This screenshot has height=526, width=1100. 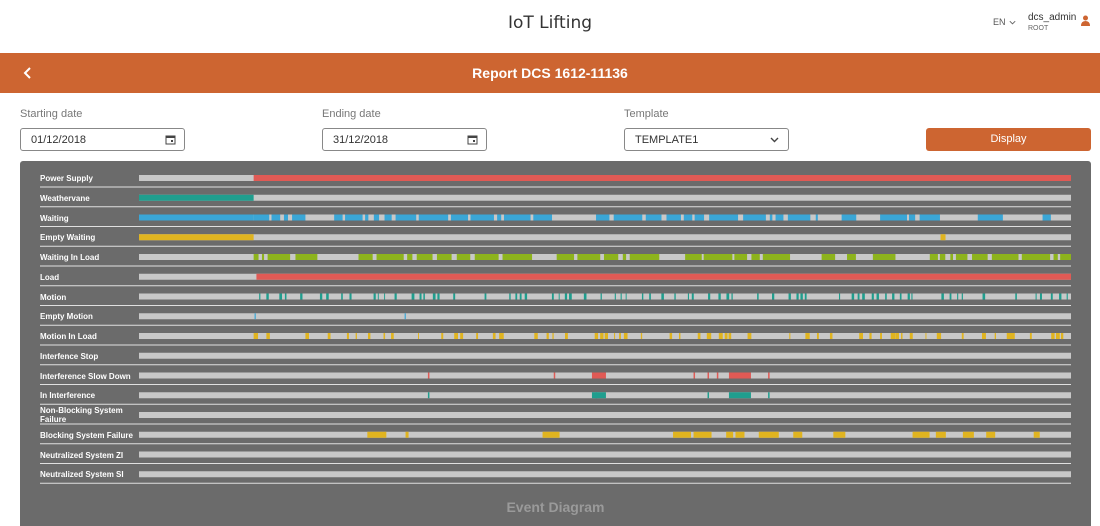 What do you see at coordinates (66, 317) in the screenshot?
I see `row-label: Empty Motion` at bounding box center [66, 317].